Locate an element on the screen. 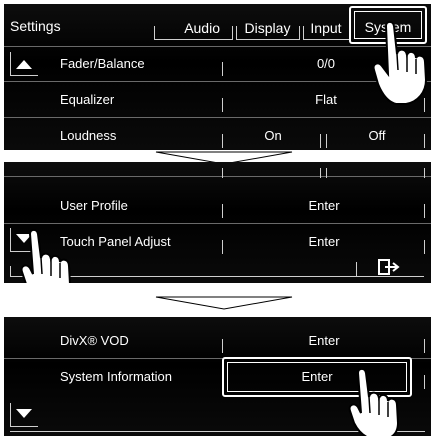 The height and width of the screenshot is (439, 435). tab-audio: Audio is located at coordinates (193, 25).